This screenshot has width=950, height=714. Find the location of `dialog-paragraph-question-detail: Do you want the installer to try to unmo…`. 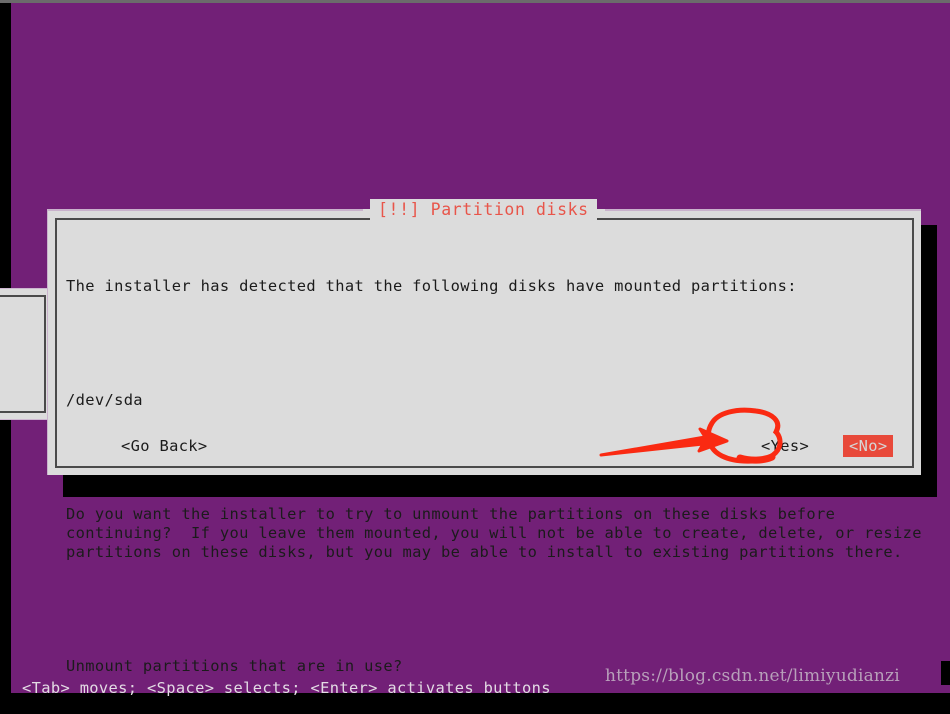

dialog-paragraph-question-detail: Do you want the installer to try to unmo… is located at coordinates (494, 533).